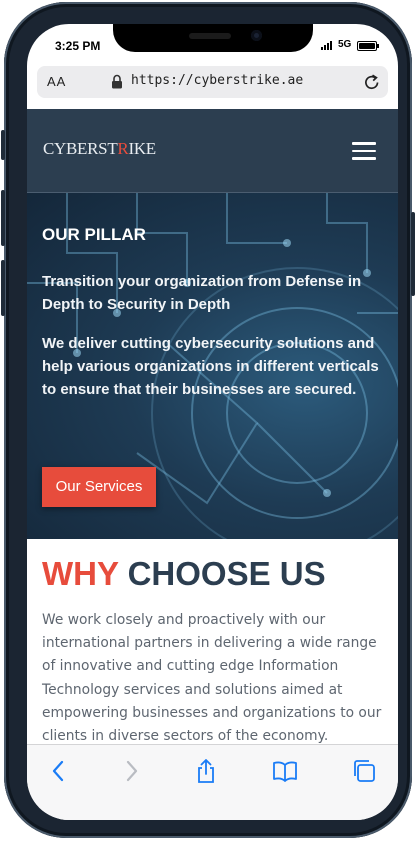 The width and height of the screenshot is (416, 841). I want to click on hero-title: OUR PILLAR, so click(94, 234).